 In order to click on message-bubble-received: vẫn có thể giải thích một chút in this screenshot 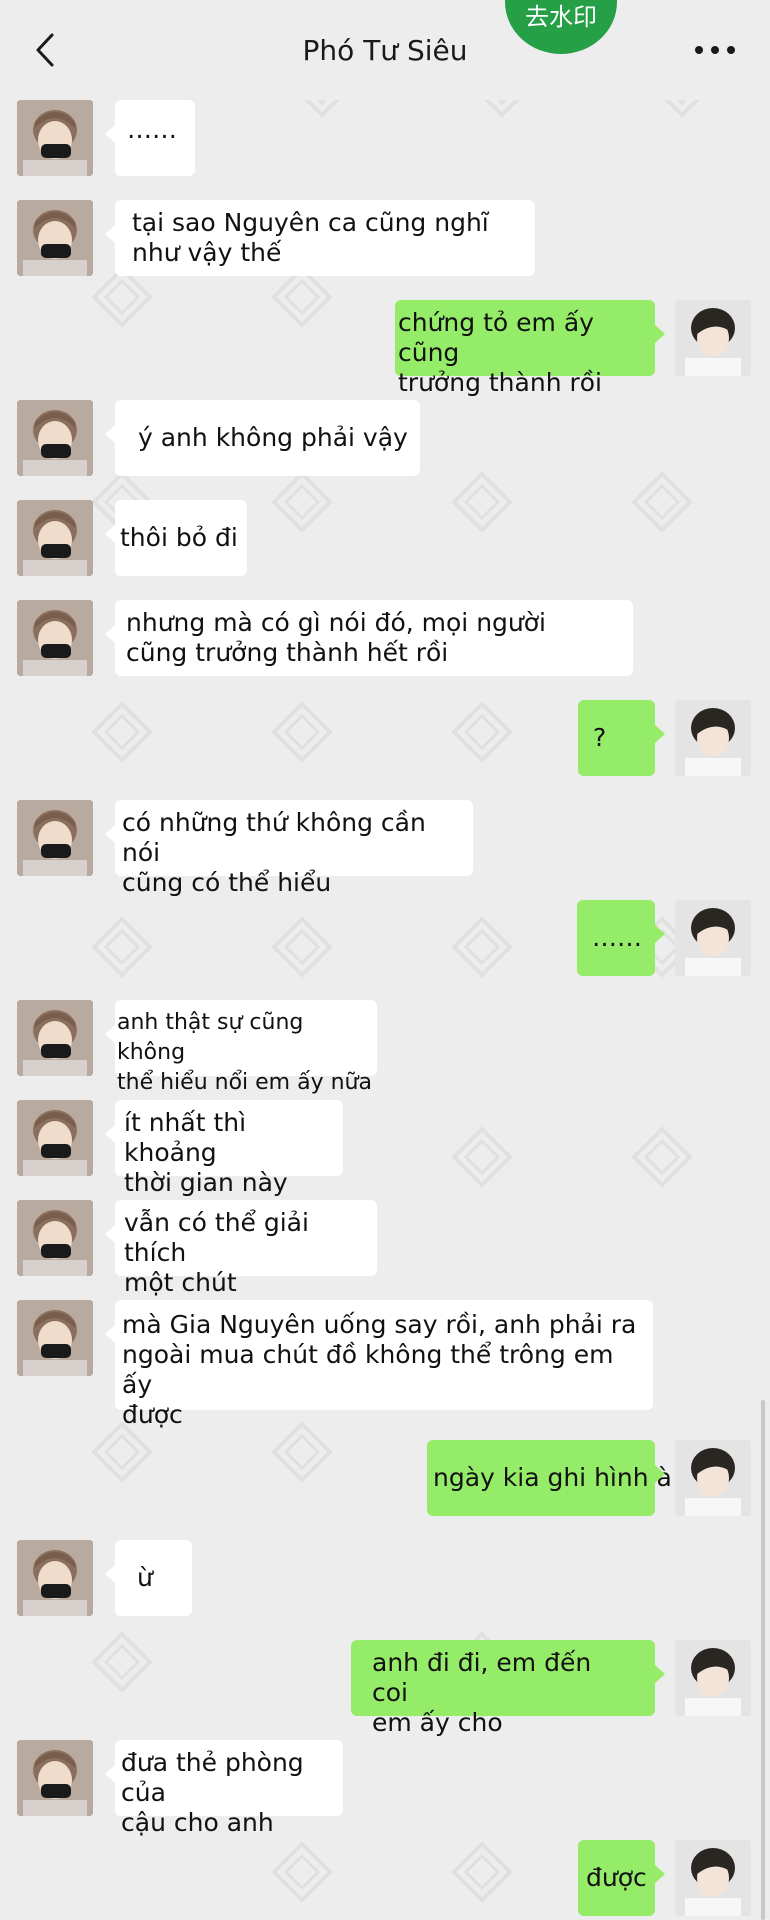, I will do `click(241, 1248)`.